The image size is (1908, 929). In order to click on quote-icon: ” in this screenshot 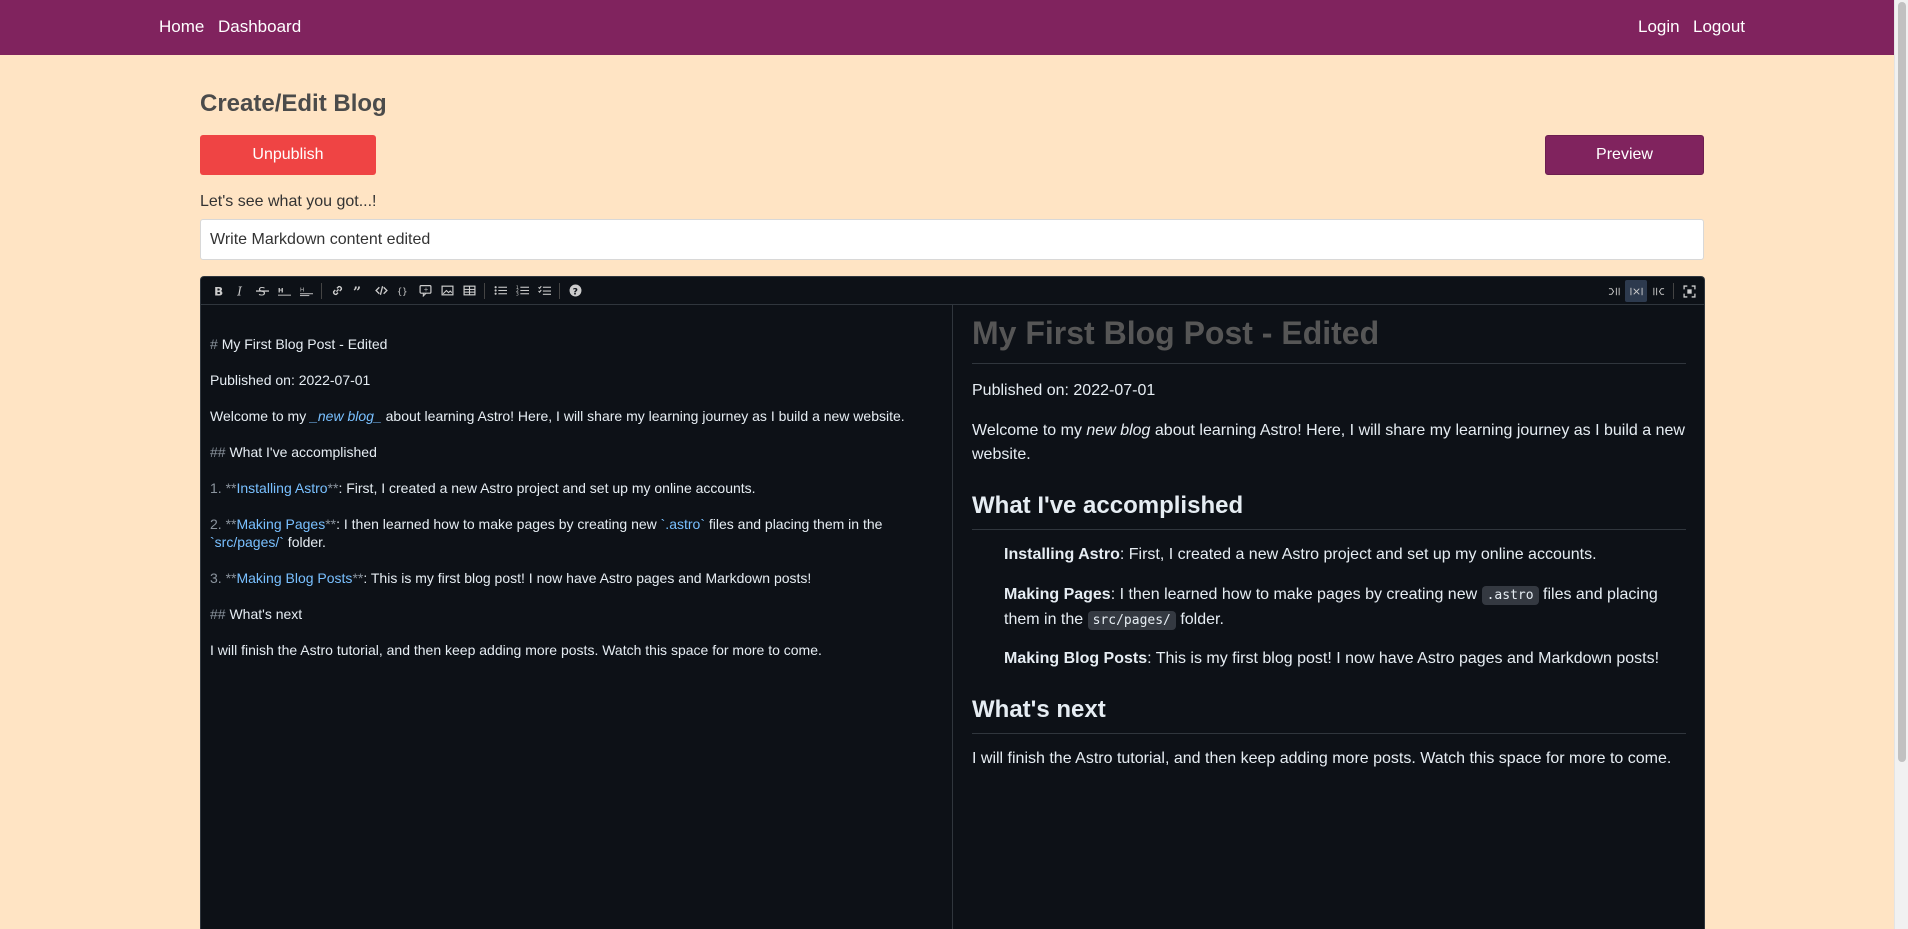, I will do `click(359, 291)`.